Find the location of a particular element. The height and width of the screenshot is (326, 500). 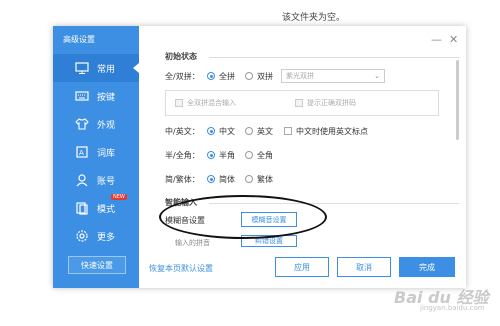

new-badge: NEW is located at coordinates (119, 197).